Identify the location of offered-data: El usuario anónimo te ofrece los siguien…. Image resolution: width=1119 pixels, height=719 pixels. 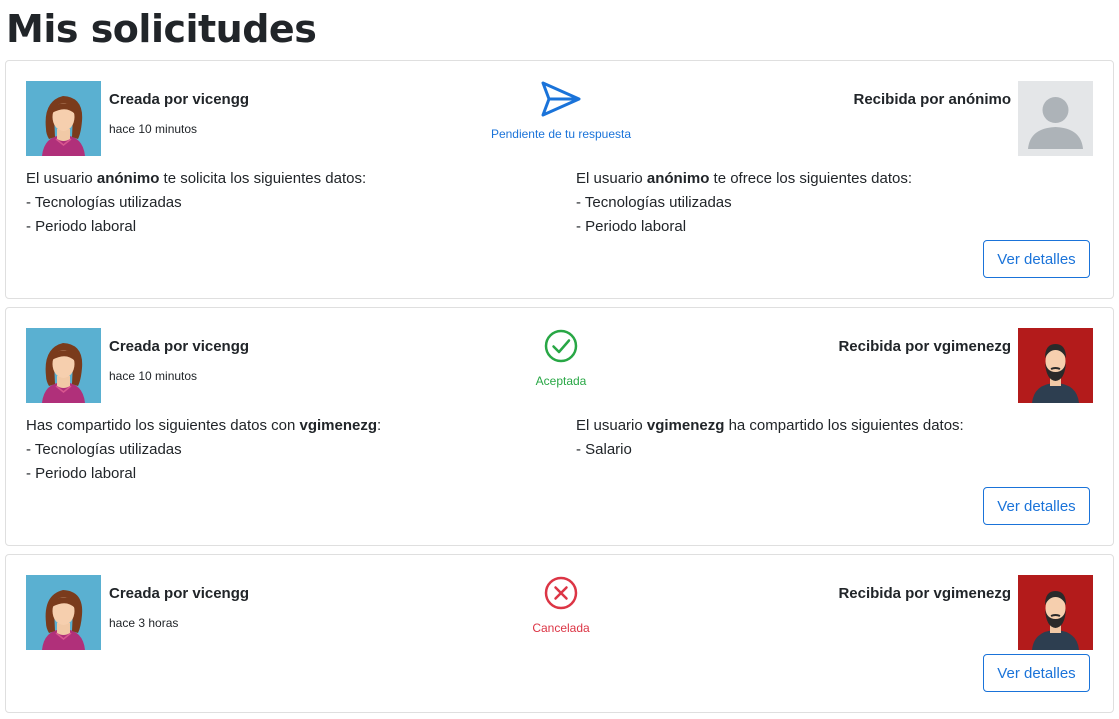
(744, 203).